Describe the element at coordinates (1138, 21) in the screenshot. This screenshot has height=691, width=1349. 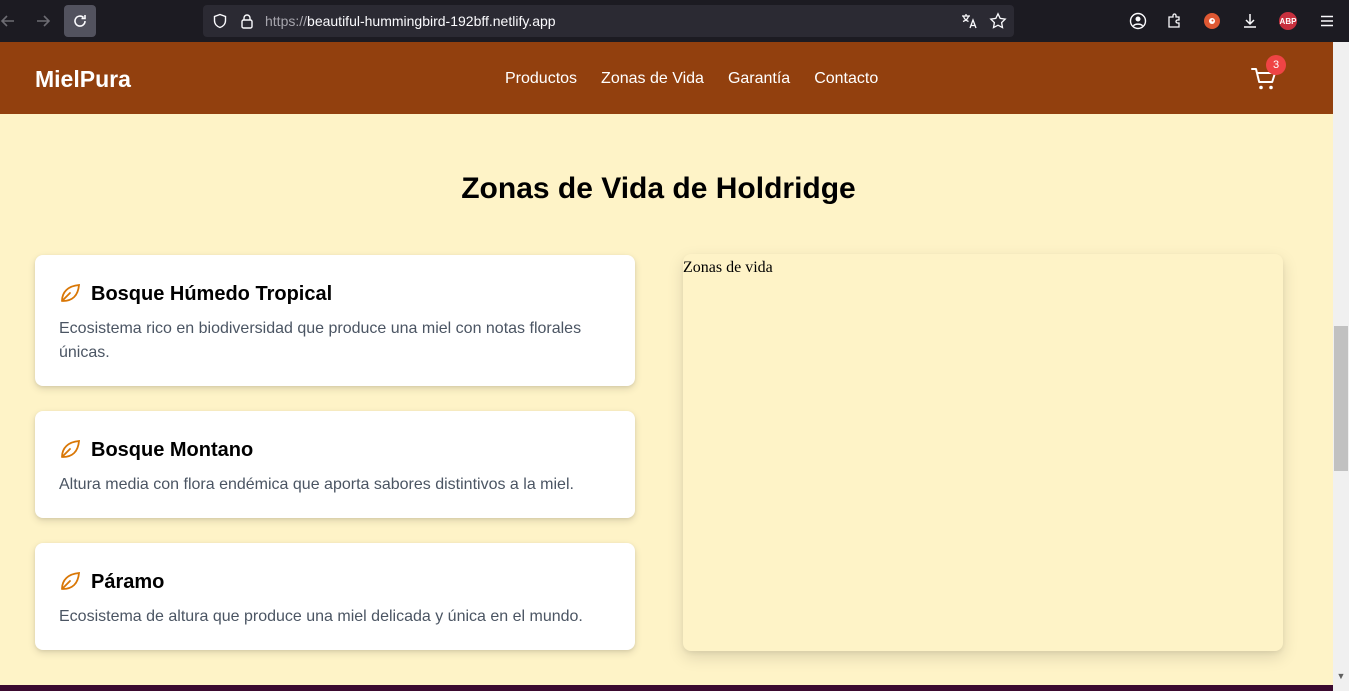
I see `account-icon` at that location.